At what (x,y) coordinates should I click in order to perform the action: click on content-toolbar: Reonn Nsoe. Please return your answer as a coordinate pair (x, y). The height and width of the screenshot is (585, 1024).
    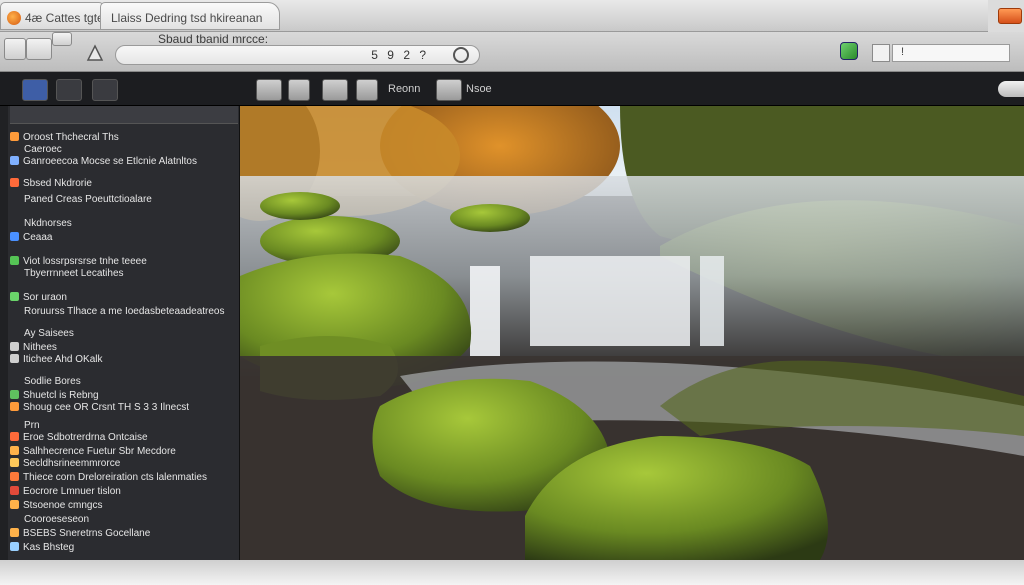
    Looking at the image, I should click on (512, 89).